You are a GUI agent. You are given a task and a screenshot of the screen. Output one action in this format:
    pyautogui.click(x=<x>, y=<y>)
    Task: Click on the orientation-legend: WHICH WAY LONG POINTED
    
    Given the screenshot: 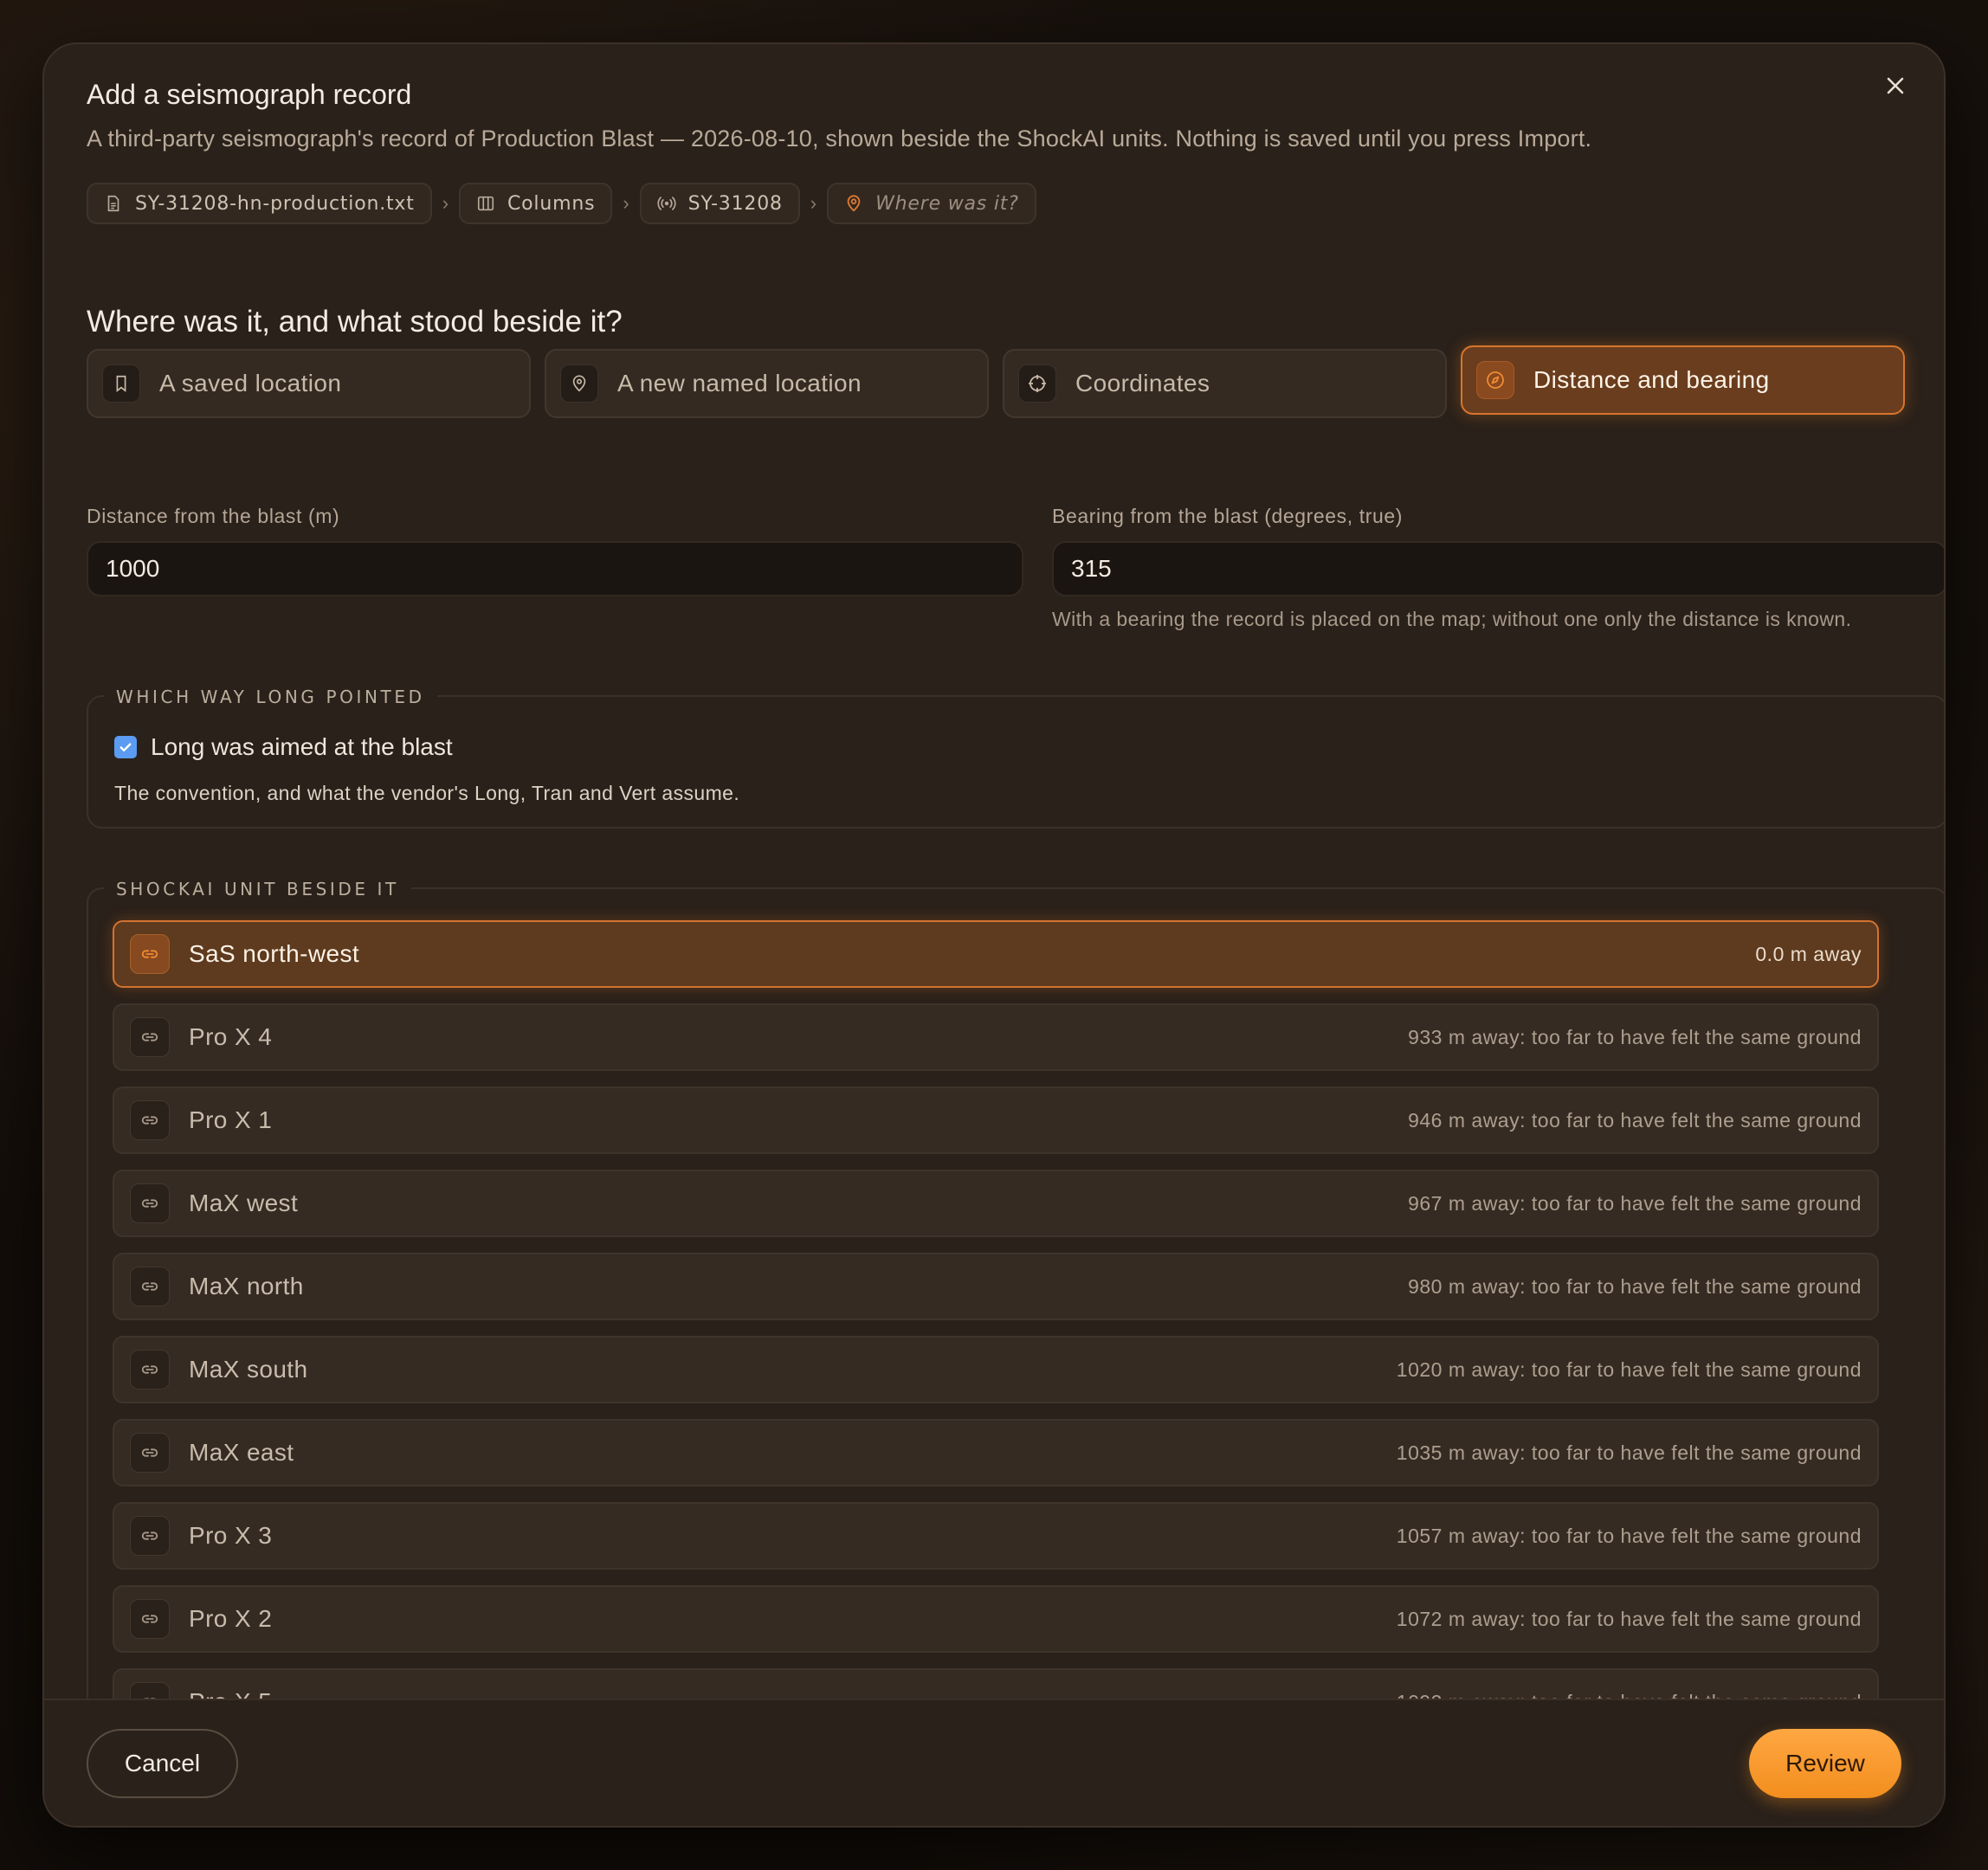 What is the action you would take?
    pyautogui.click(x=270, y=697)
    